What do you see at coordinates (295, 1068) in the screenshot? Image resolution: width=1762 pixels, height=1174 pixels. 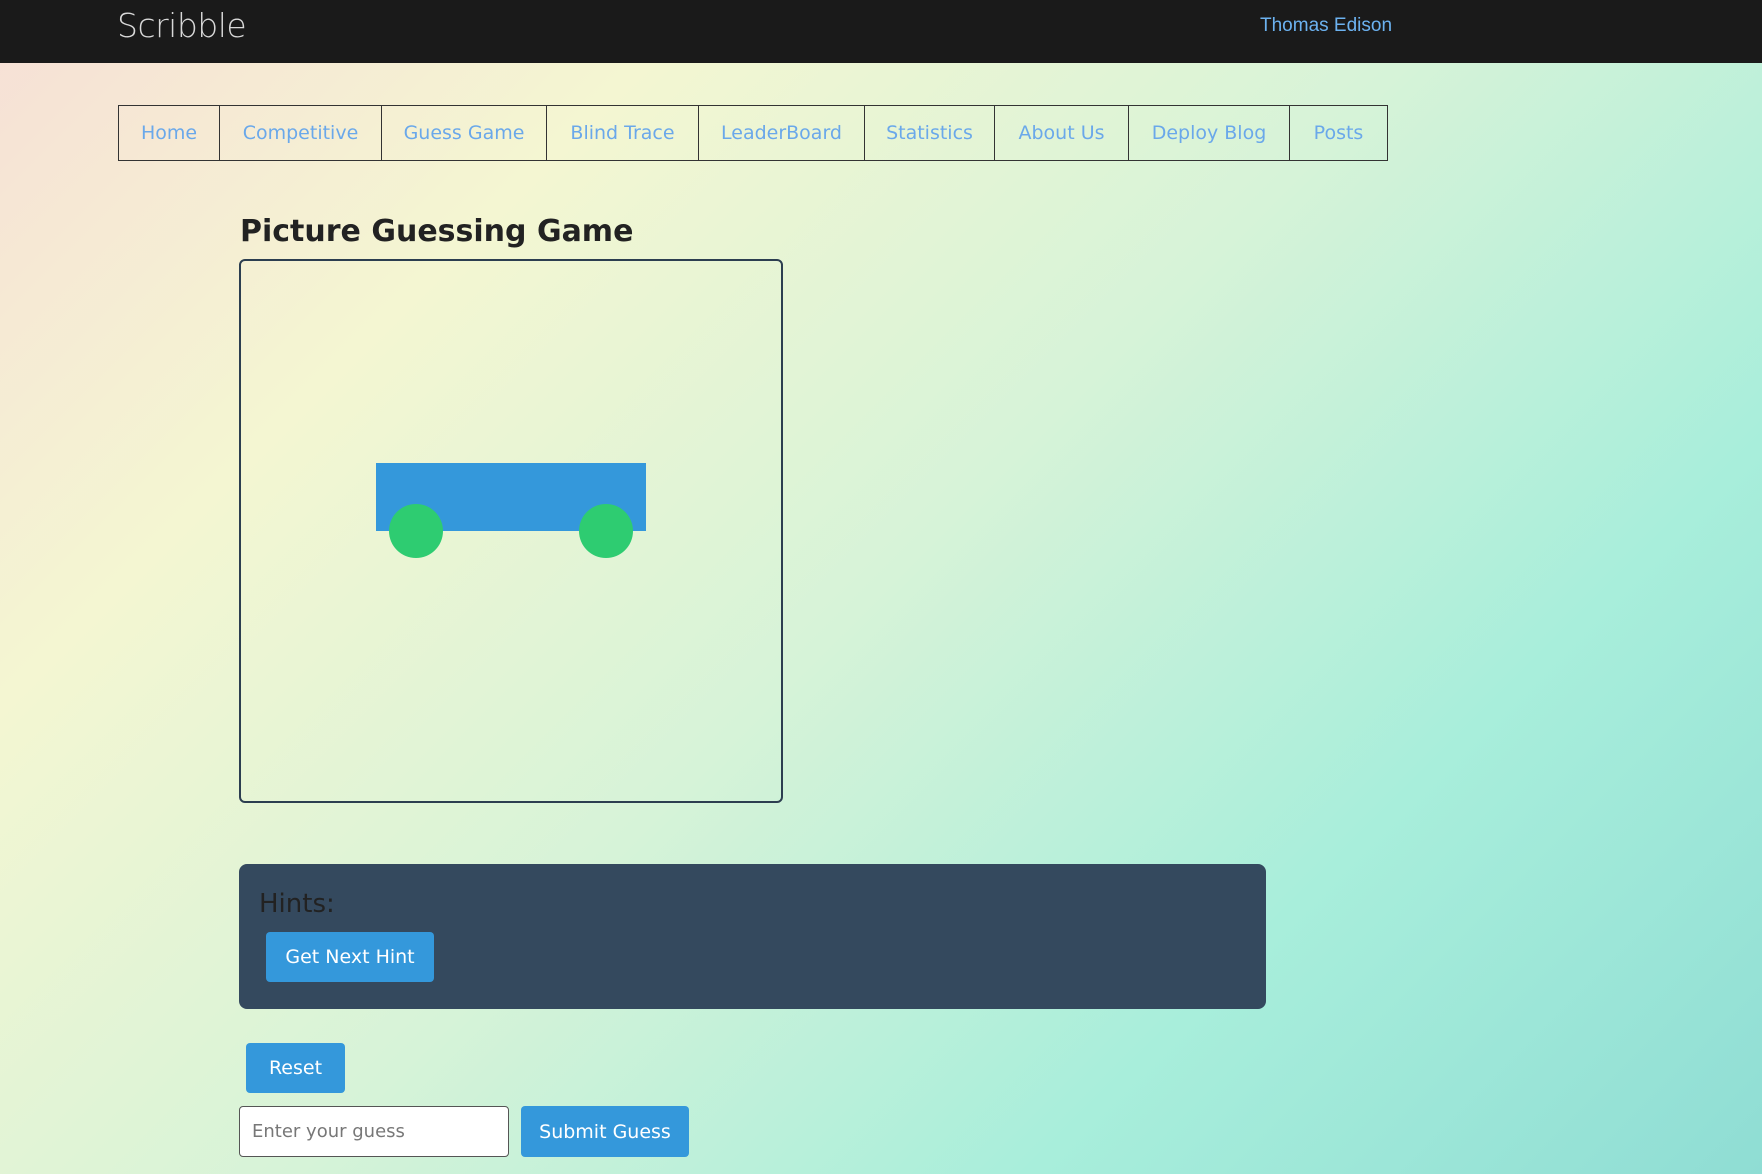 I see `reset-button: Reset` at bounding box center [295, 1068].